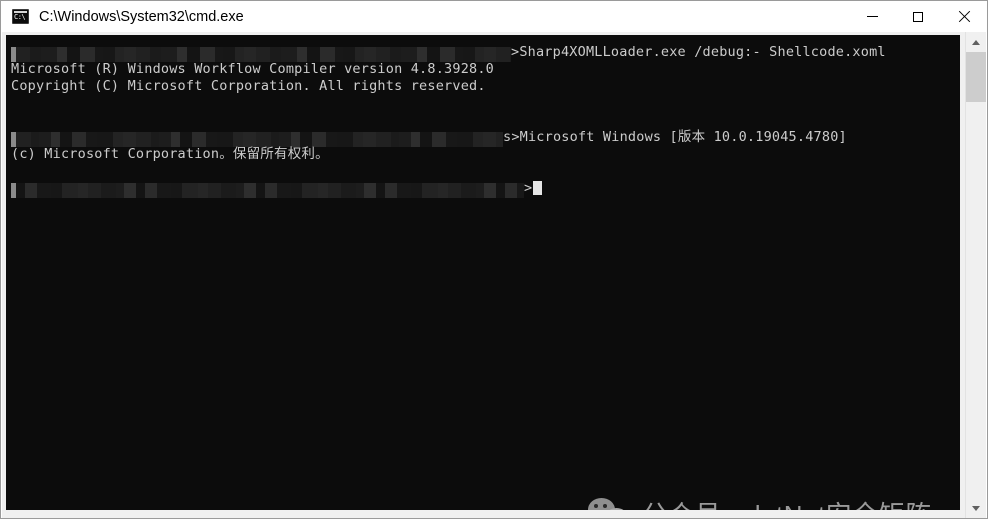 The height and width of the screenshot is (519, 988). Describe the element at coordinates (538, 188) in the screenshot. I see `text-cursor` at that location.